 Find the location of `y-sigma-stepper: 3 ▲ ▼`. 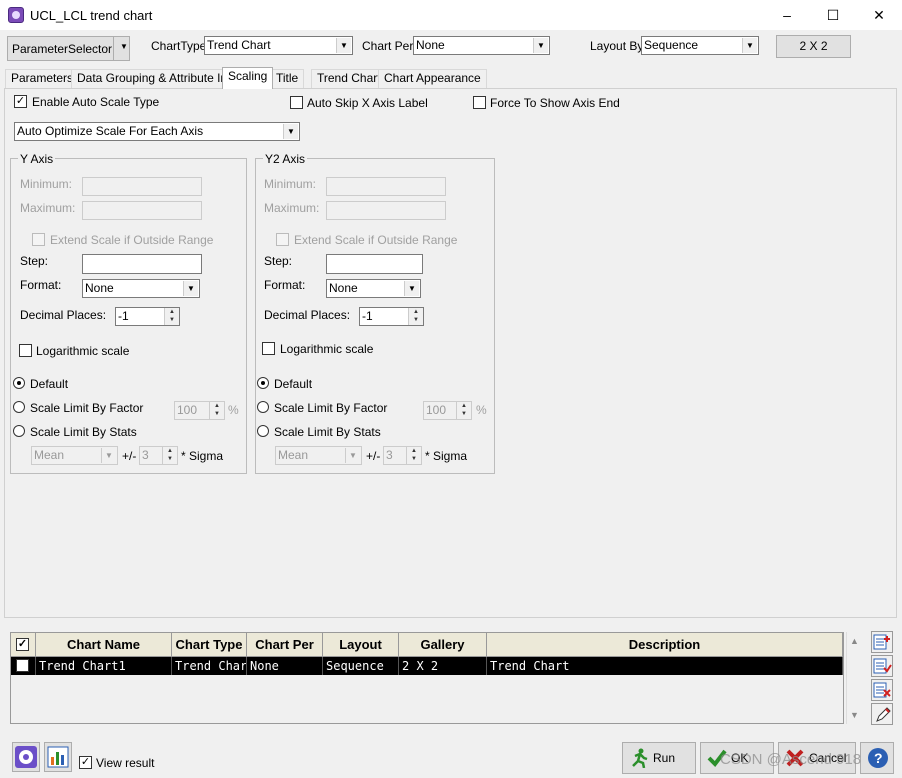

y-sigma-stepper: 3 ▲ ▼ is located at coordinates (158, 455).